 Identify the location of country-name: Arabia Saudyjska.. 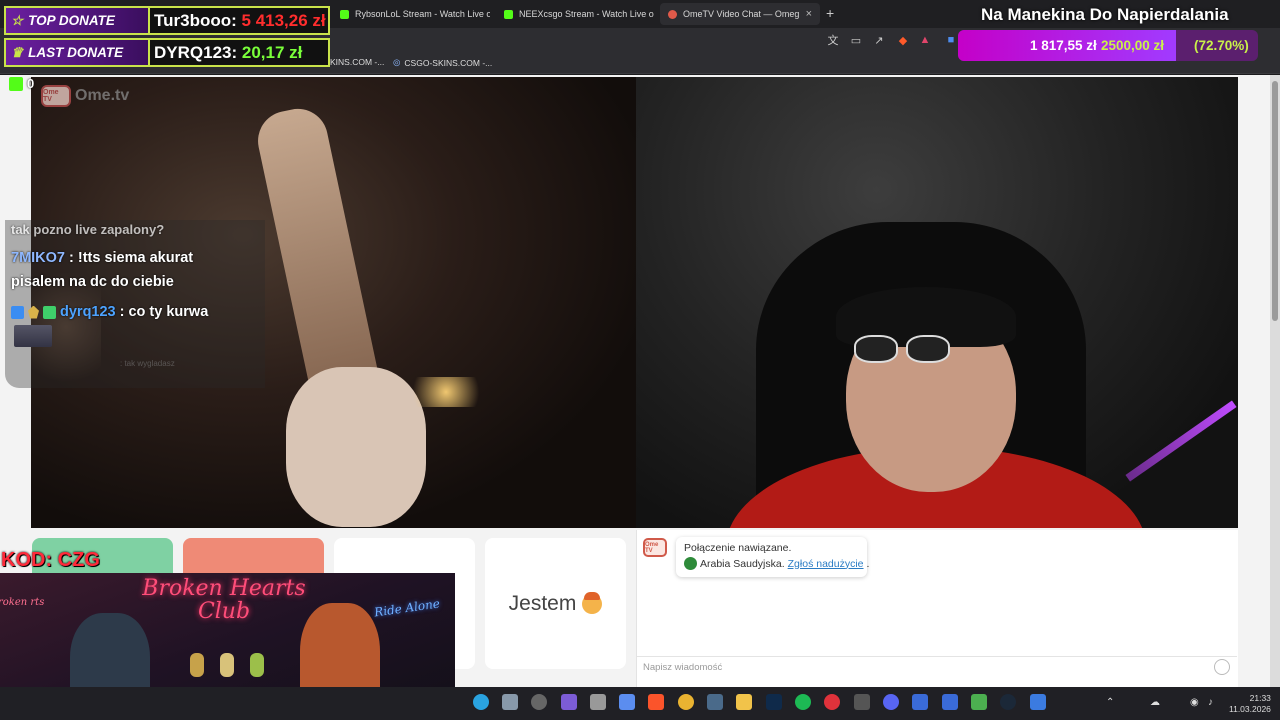
(742, 563).